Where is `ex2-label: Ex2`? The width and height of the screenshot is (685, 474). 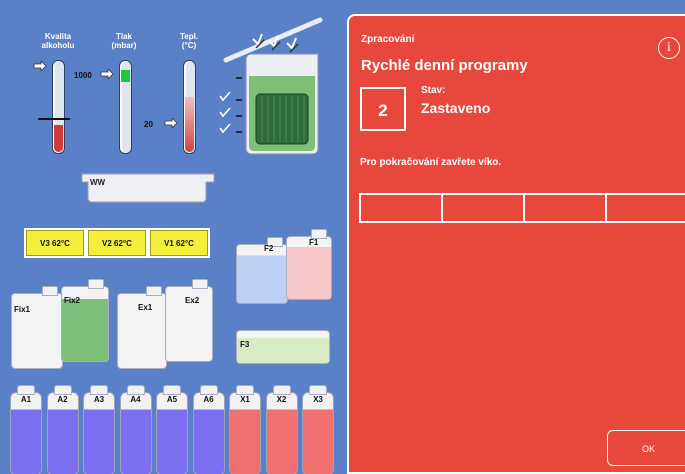
ex2-label: Ex2 is located at coordinates (192, 300).